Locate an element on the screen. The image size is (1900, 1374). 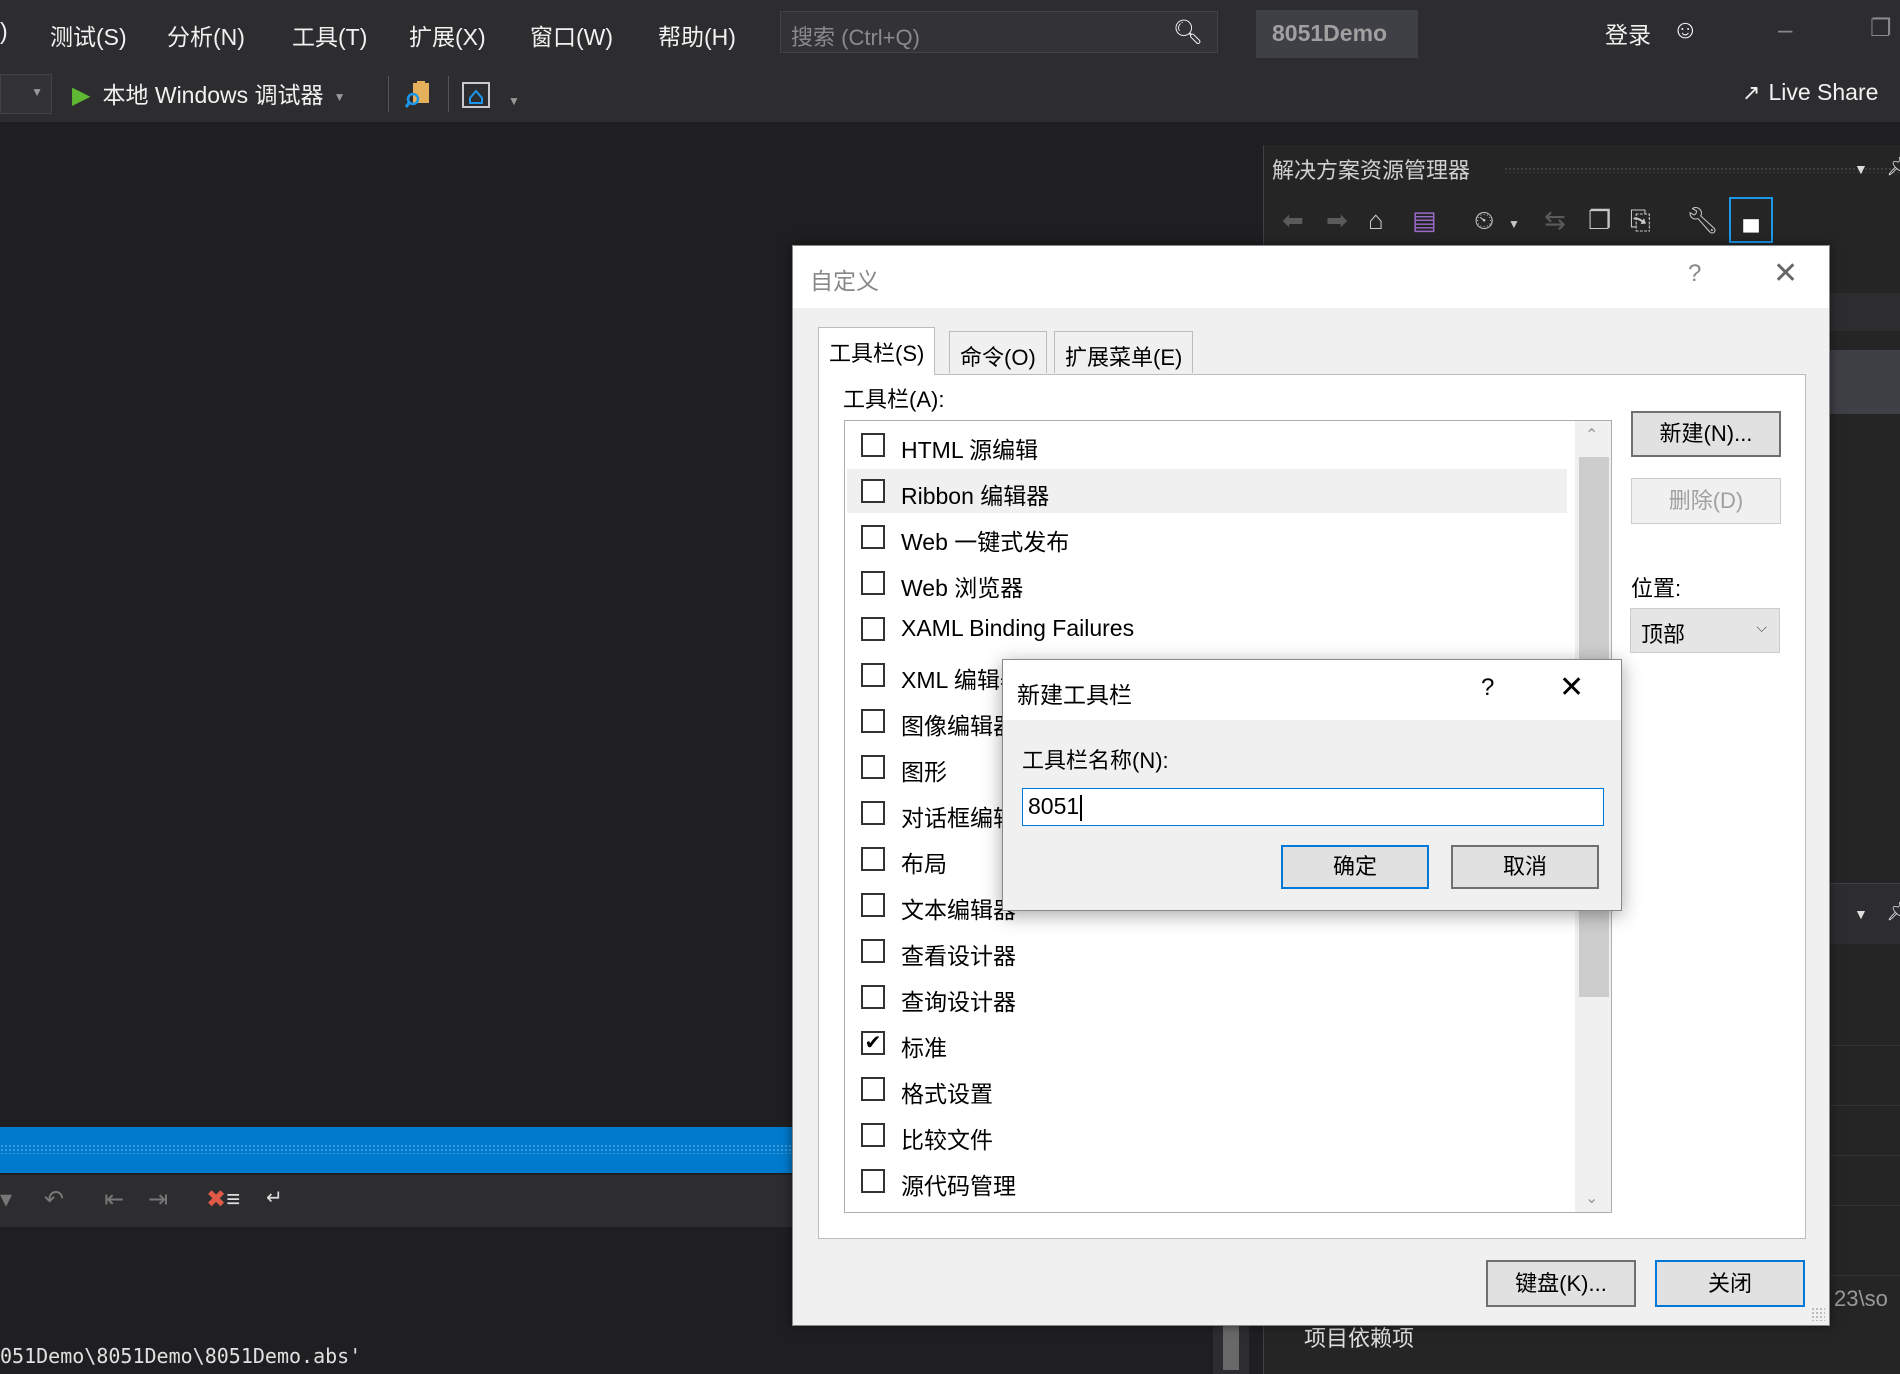
toolbar-list-item-label: HTML 源编辑 is located at coordinates (970, 450).